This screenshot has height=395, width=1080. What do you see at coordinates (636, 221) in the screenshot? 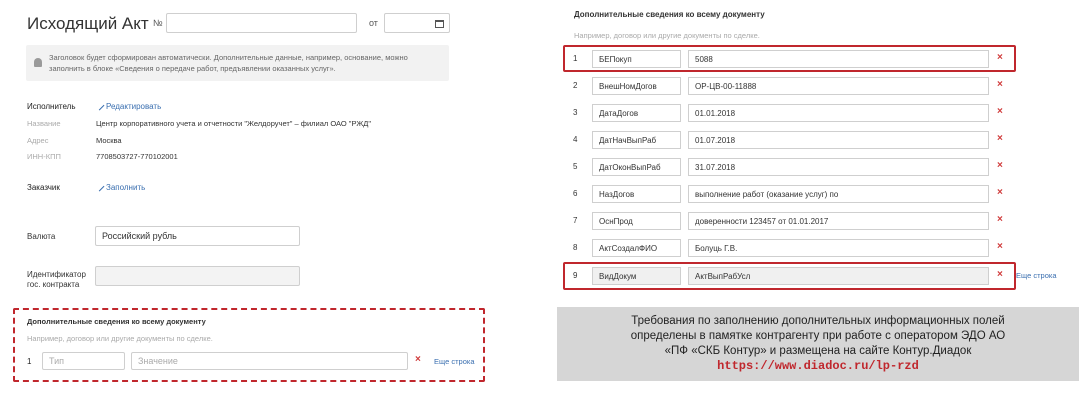
I see `row-type-input: ОснПрод` at bounding box center [636, 221].